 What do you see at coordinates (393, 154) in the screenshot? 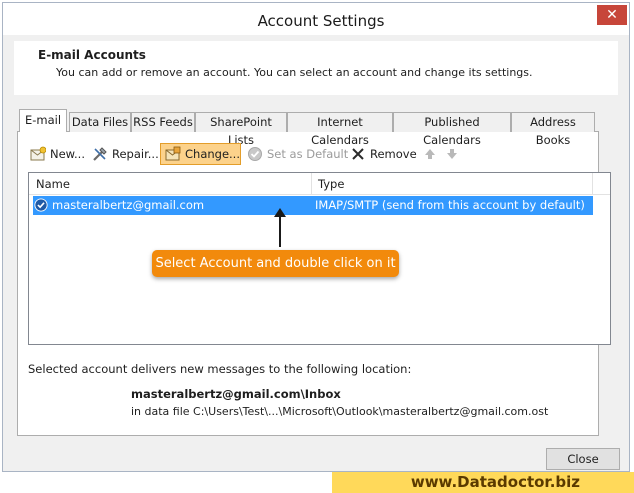
I see `remove-label: Remove` at bounding box center [393, 154].